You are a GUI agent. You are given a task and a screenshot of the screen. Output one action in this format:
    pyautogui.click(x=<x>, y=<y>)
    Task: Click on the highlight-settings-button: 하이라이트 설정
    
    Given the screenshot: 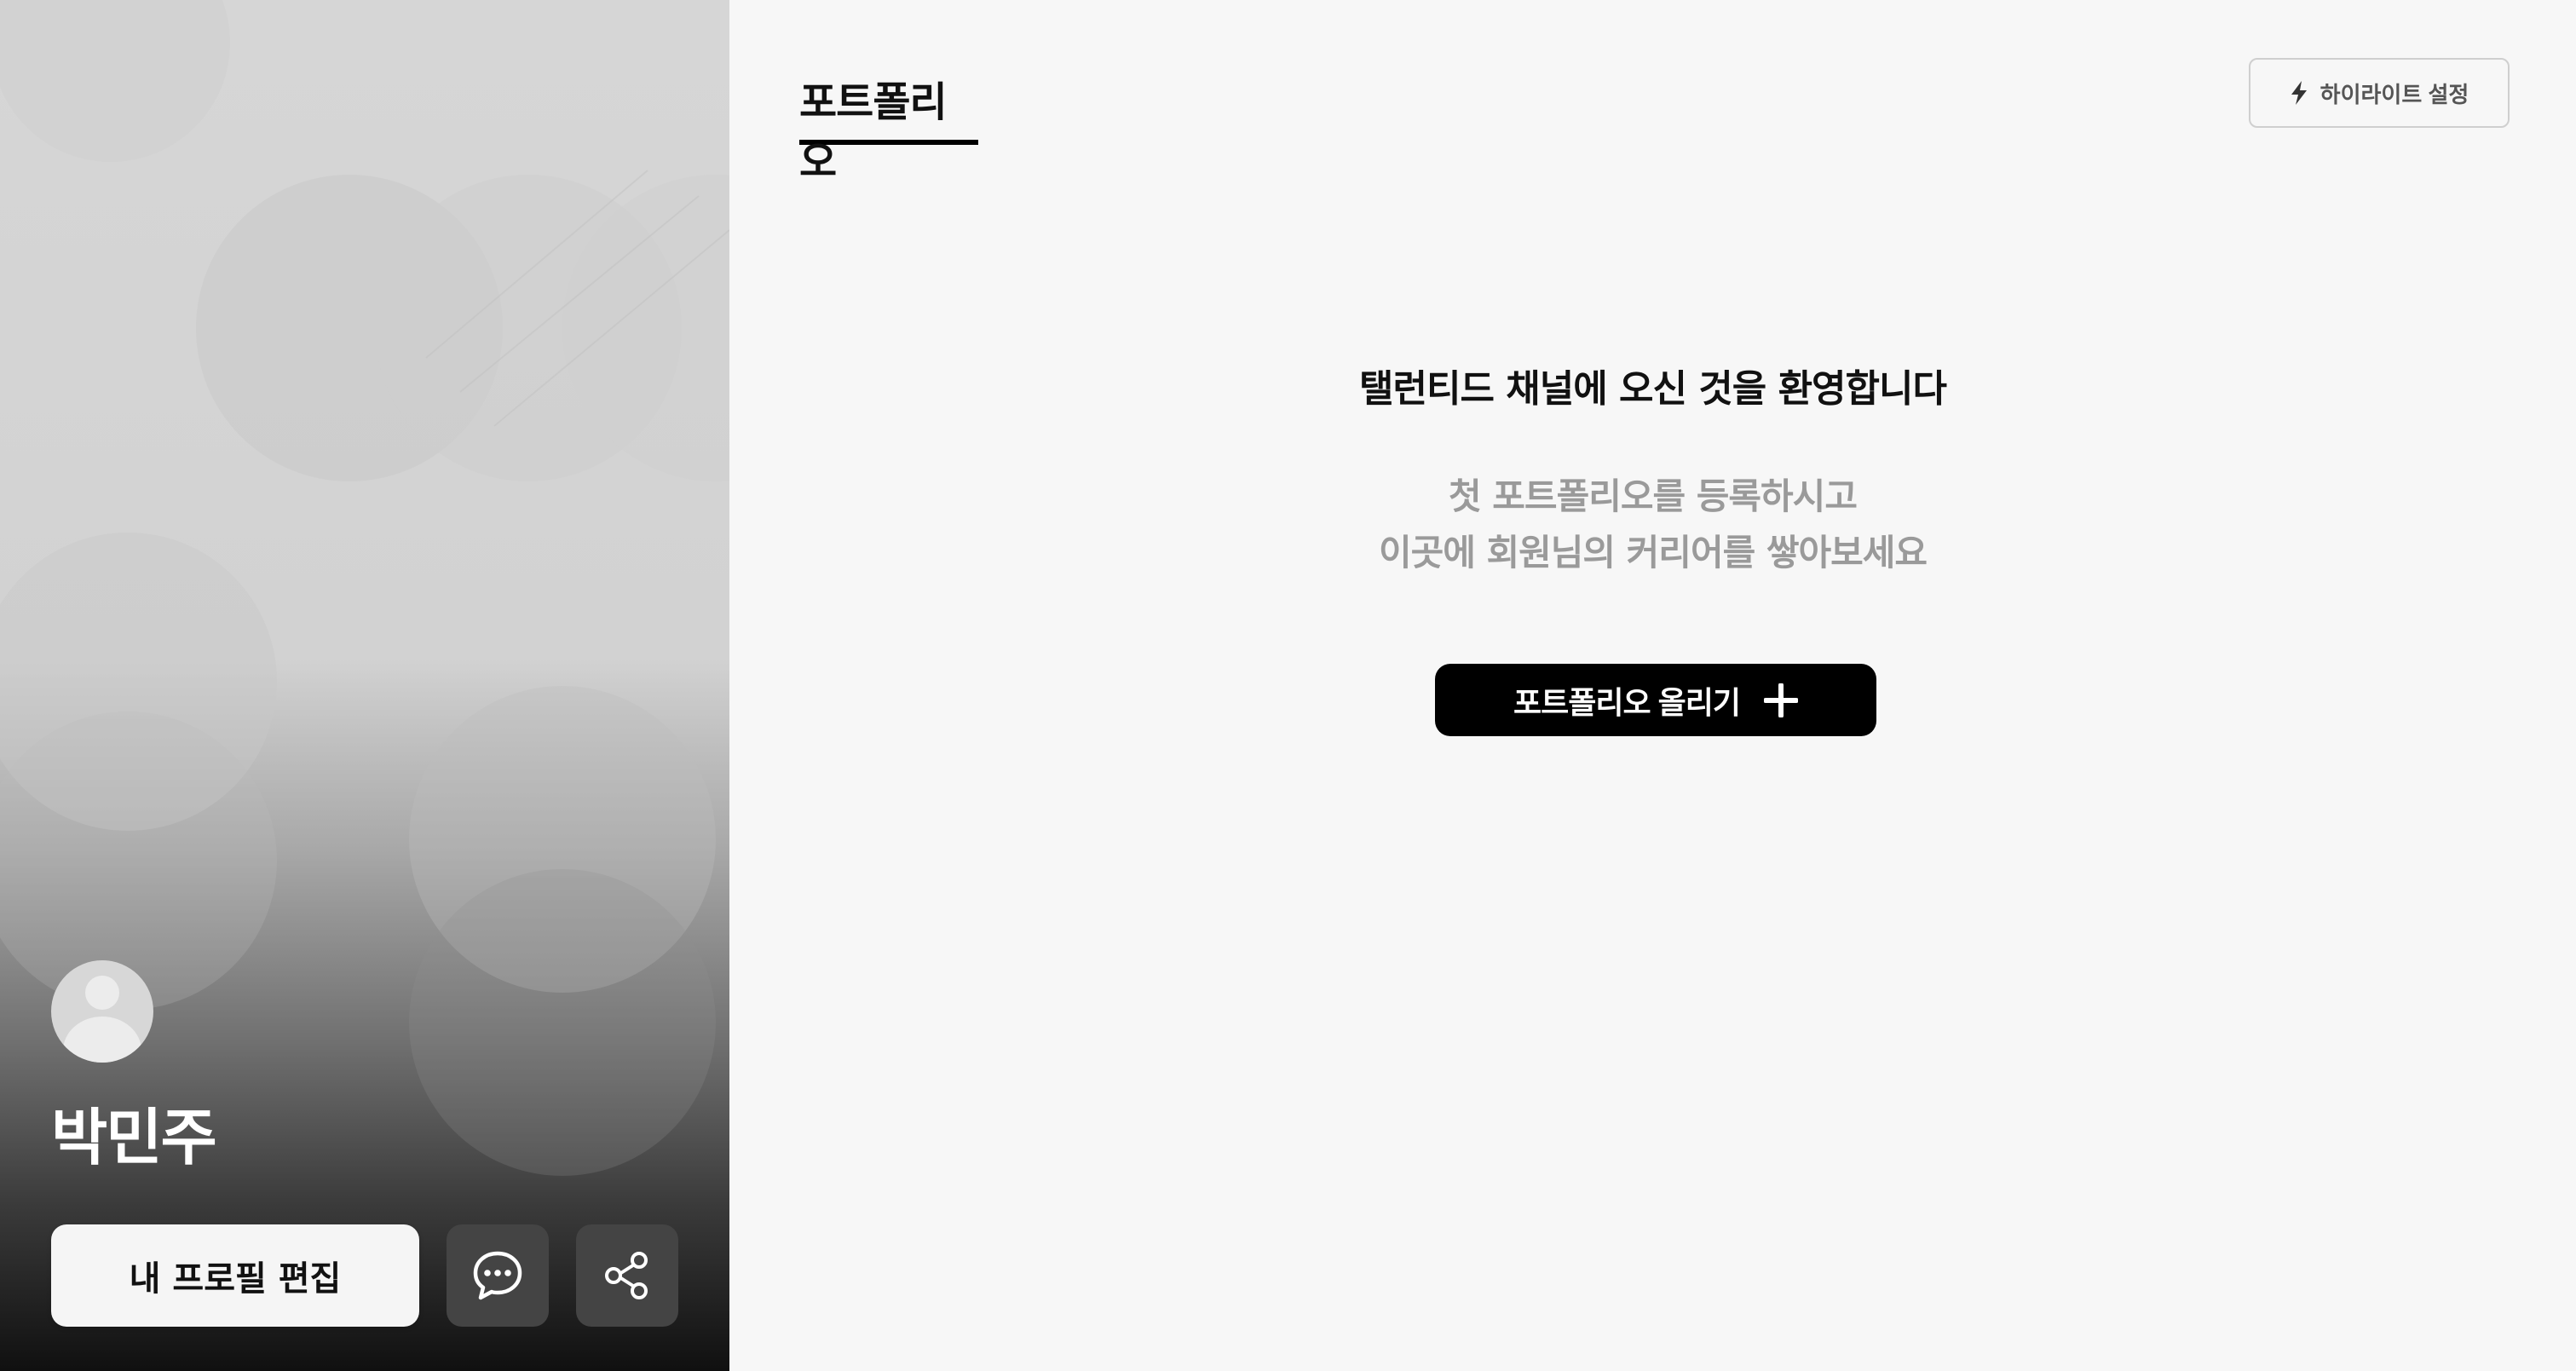 What is the action you would take?
    pyautogui.click(x=2379, y=93)
    